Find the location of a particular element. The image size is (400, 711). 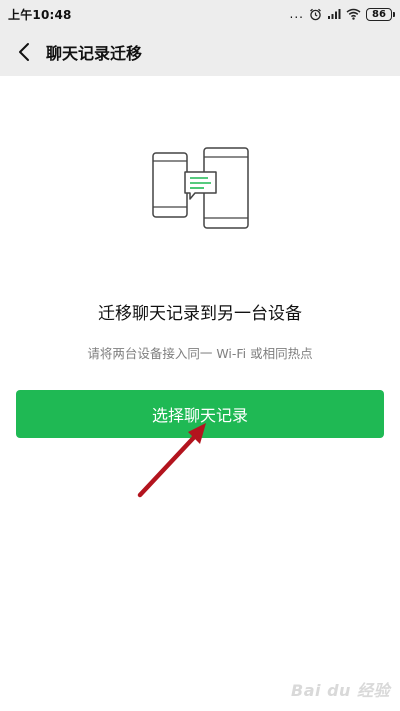

alarm-icon is located at coordinates (315, 14).